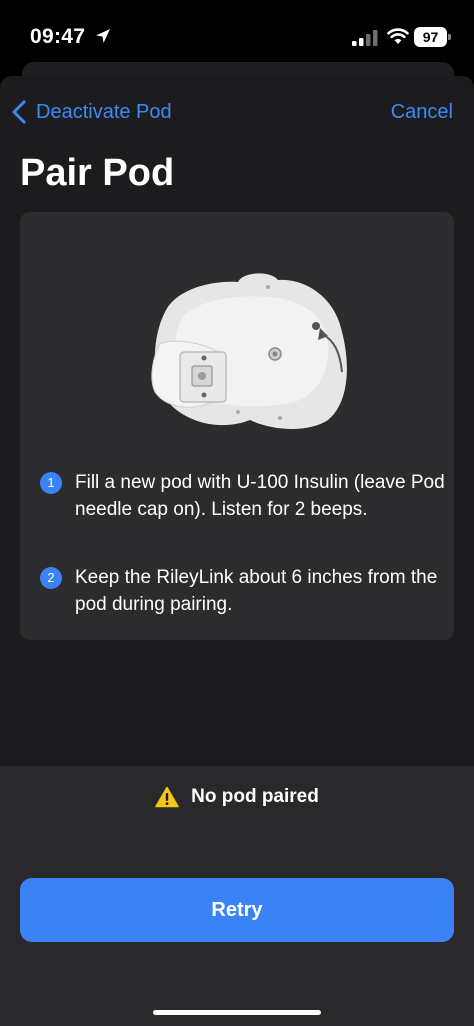  Describe the element at coordinates (58, 36) in the screenshot. I see `status-time: 09:47` at that location.